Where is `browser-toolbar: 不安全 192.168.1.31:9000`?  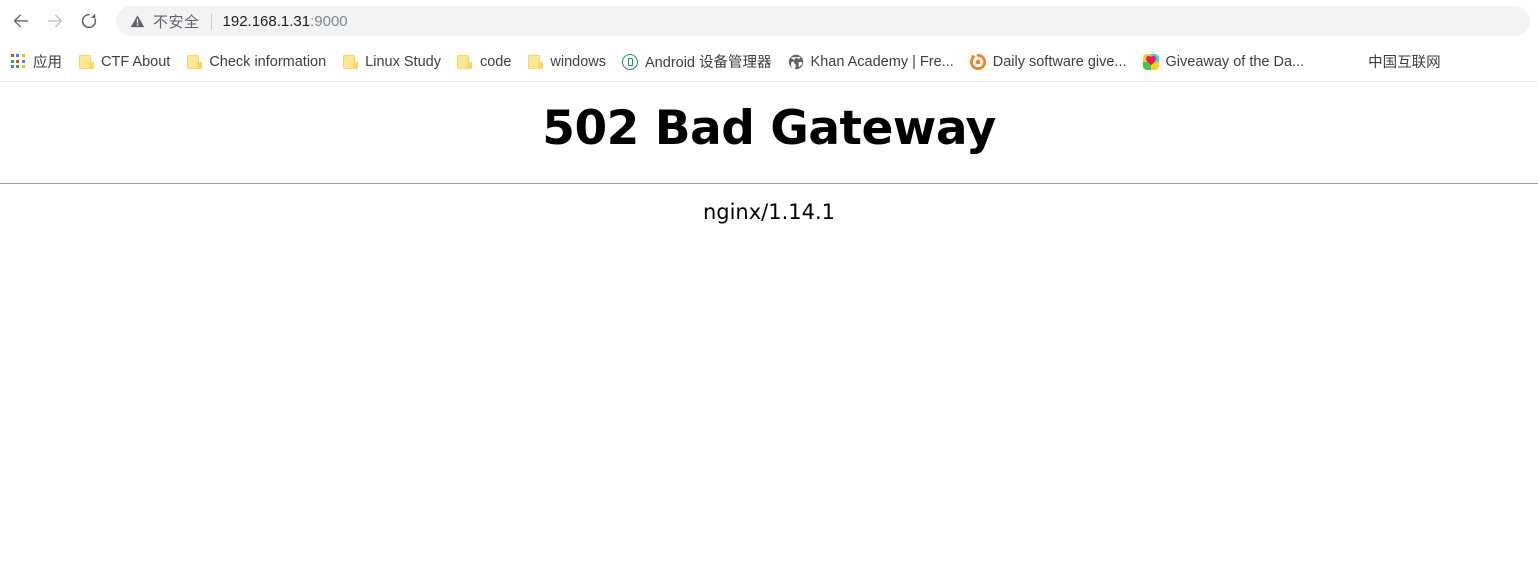 browser-toolbar: 不安全 192.168.1.31:9000 is located at coordinates (769, 21).